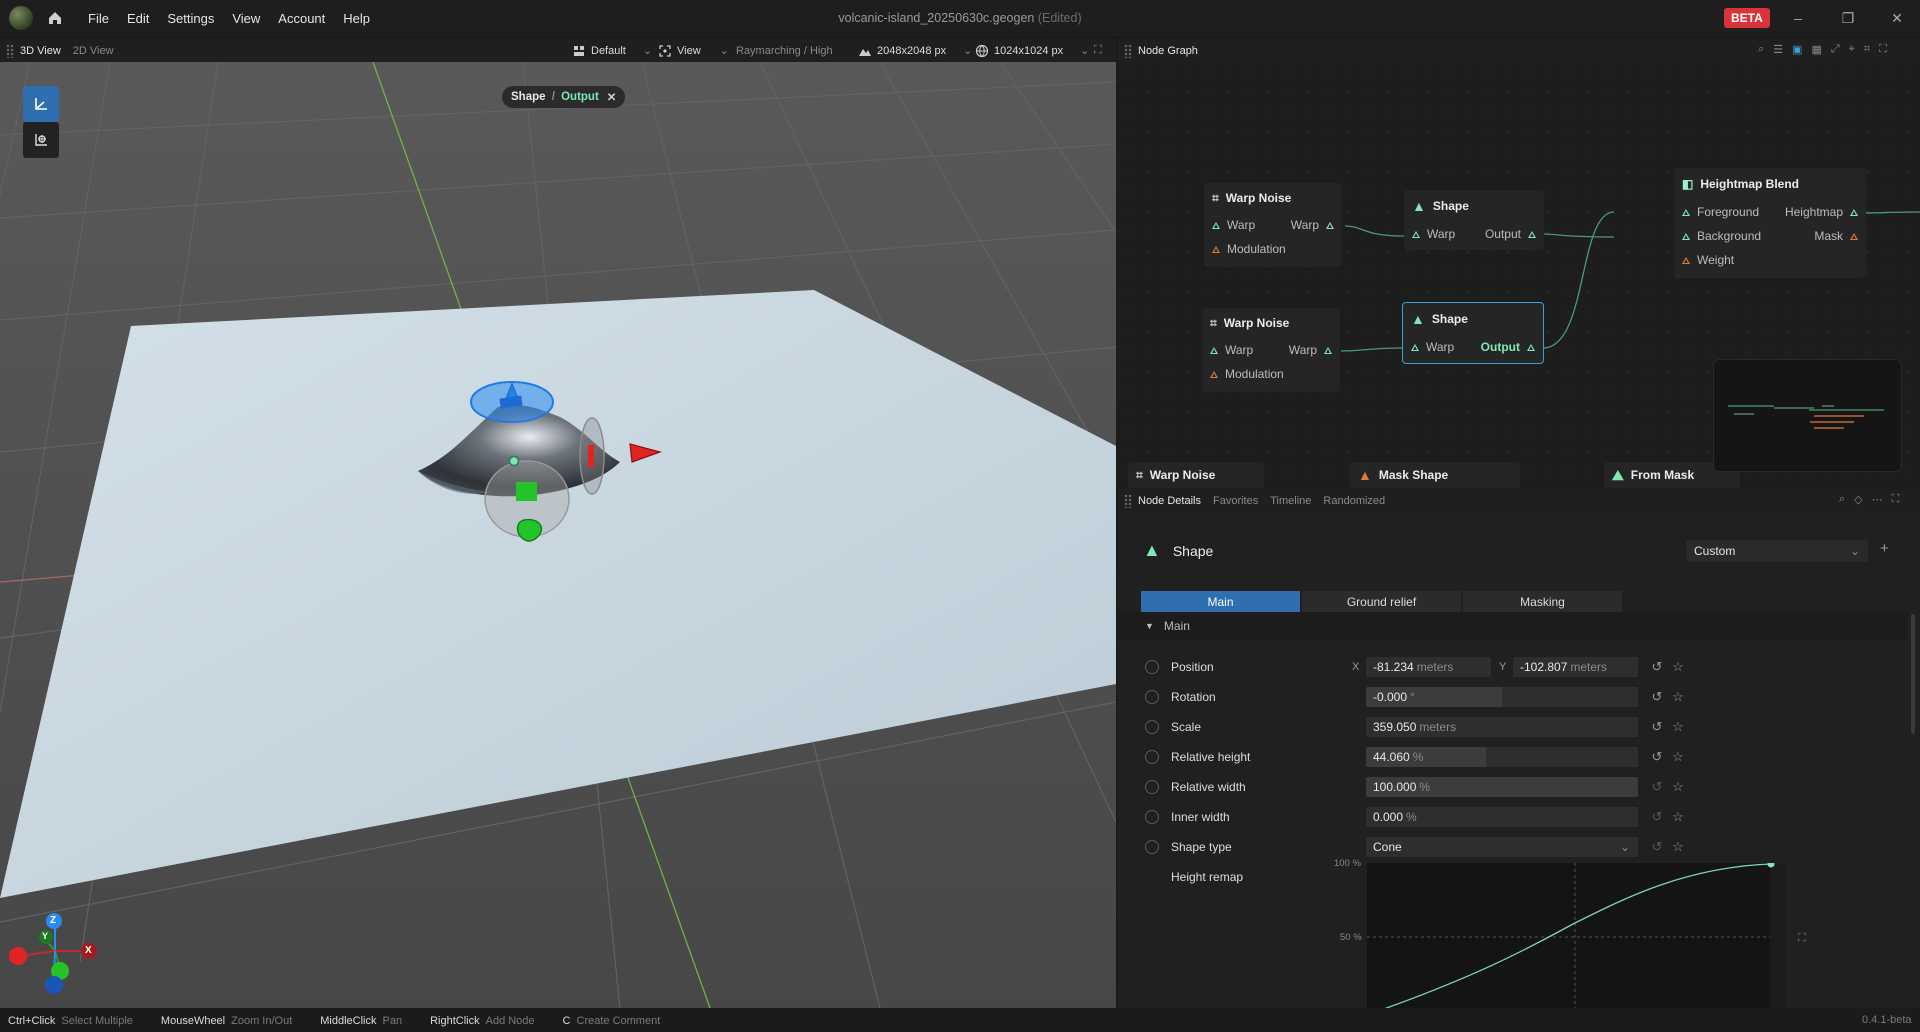 The width and height of the screenshot is (1920, 1032). What do you see at coordinates (612, 97) in the screenshot?
I see `close-icon: ✕` at bounding box center [612, 97].